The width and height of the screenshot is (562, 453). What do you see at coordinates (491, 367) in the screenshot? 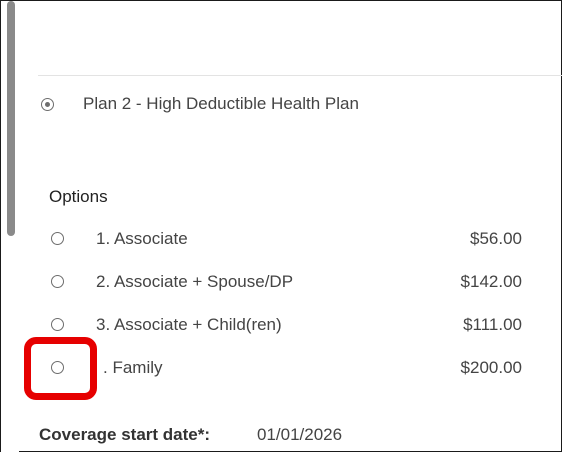
I see `option-family-price: $200.00` at bounding box center [491, 367].